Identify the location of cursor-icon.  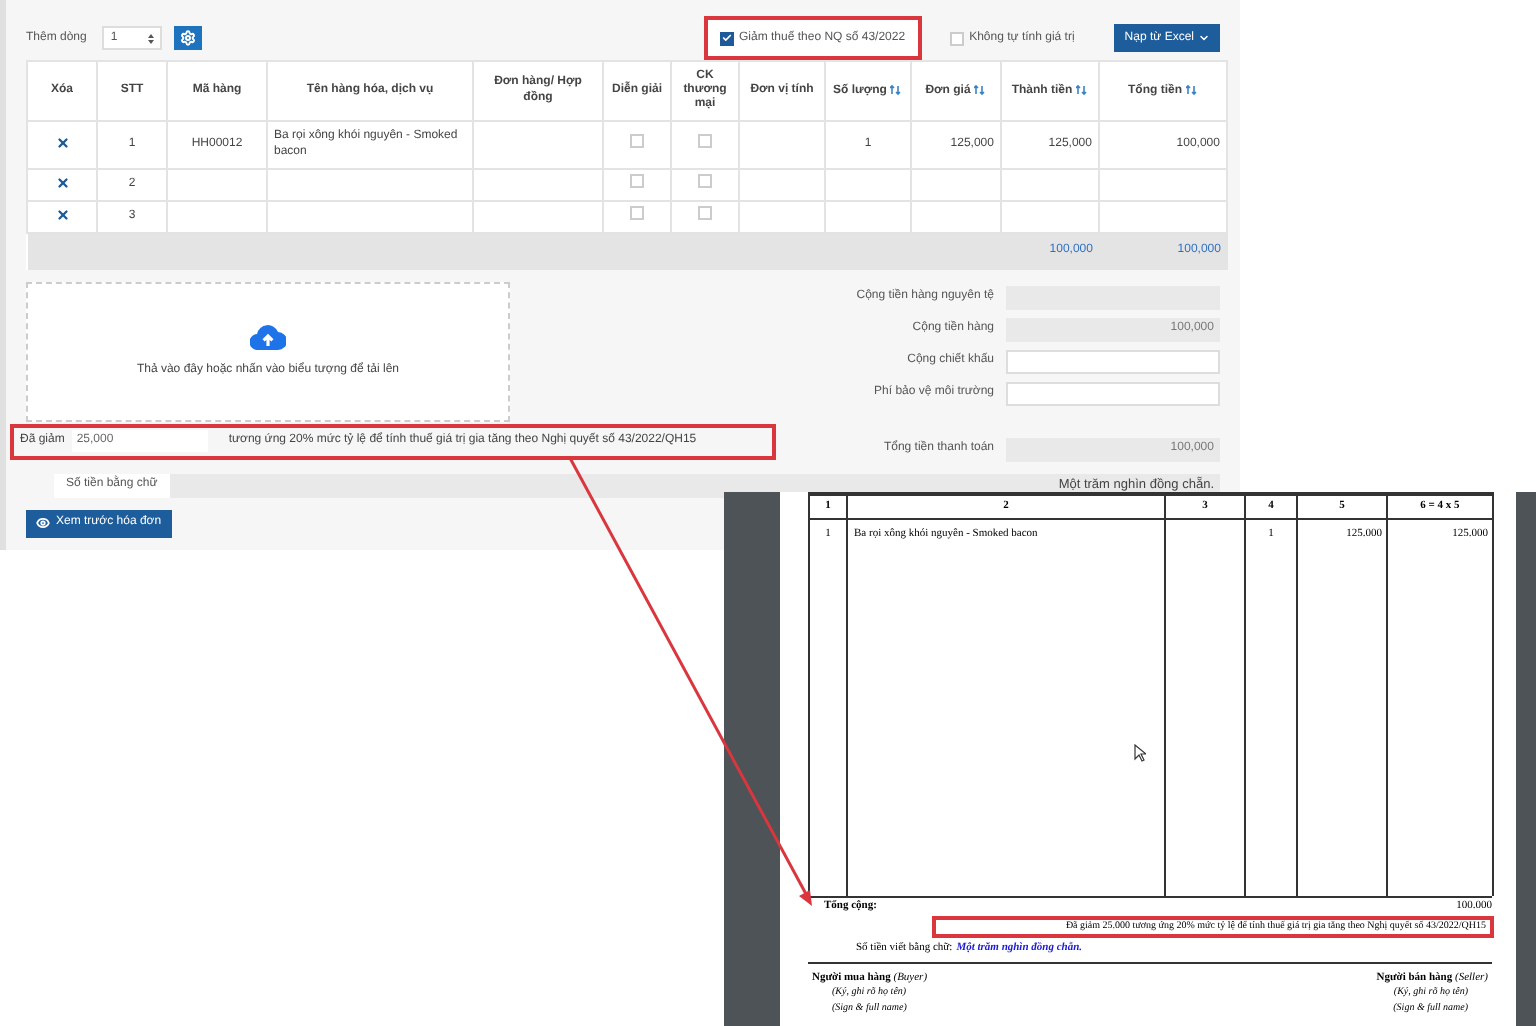
(1140, 753).